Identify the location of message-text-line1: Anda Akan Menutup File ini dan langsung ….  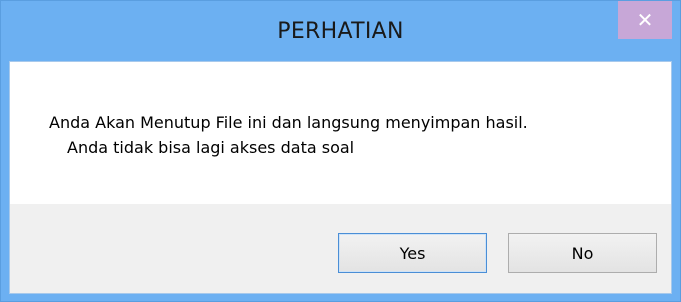
(288, 122).